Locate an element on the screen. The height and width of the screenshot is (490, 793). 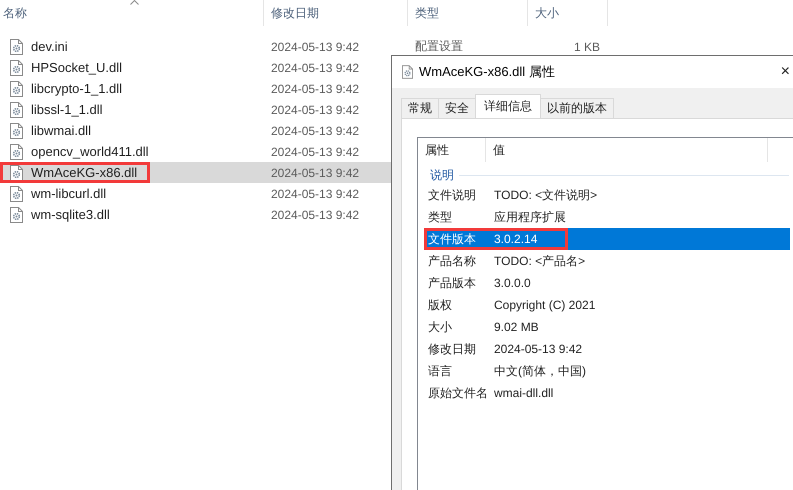
property-value: TODO: <产品名> is located at coordinates (540, 261).